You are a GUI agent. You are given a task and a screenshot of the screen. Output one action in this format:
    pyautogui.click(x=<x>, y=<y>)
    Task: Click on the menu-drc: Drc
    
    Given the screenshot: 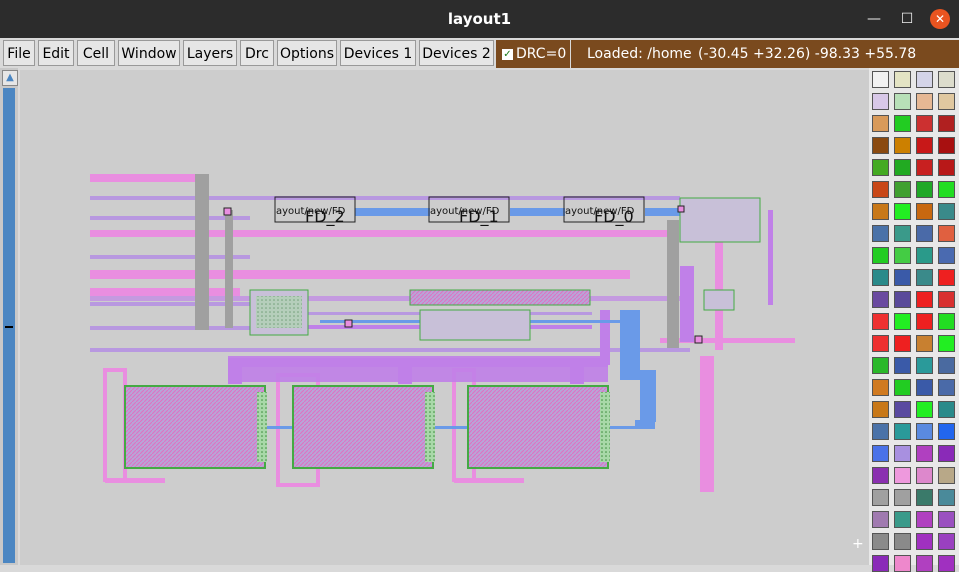 What is the action you would take?
    pyautogui.click(x=257, y=53)
    